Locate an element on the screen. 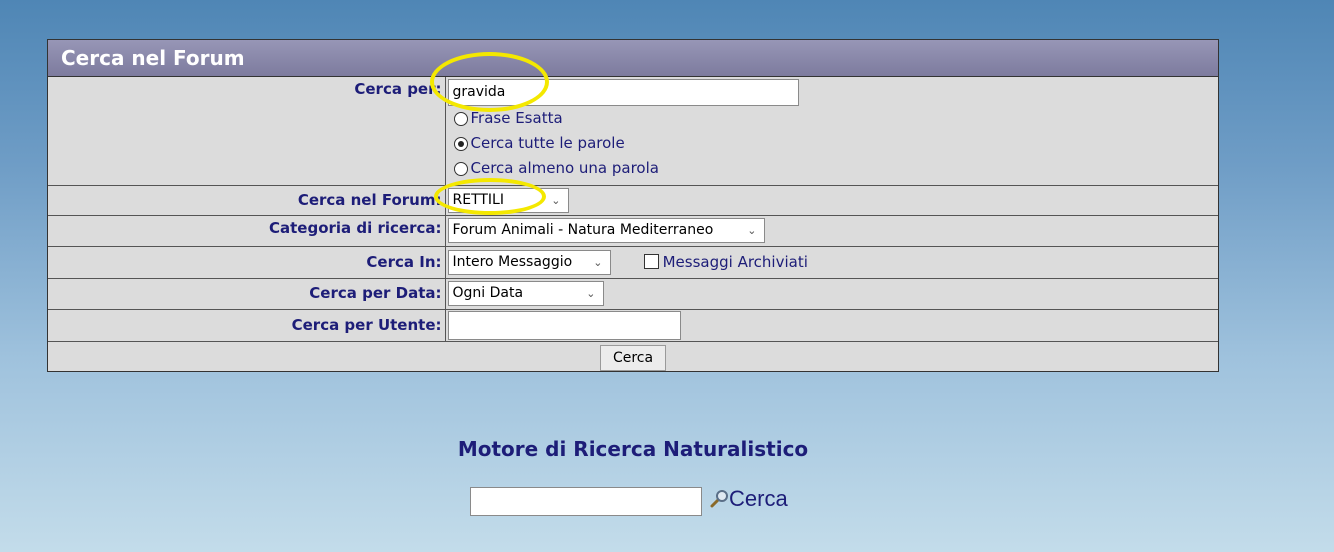 The width and height of the screenshot is (1334, 552). date-field: Ogni Data ⌄ is located at coordinates (831, 294).